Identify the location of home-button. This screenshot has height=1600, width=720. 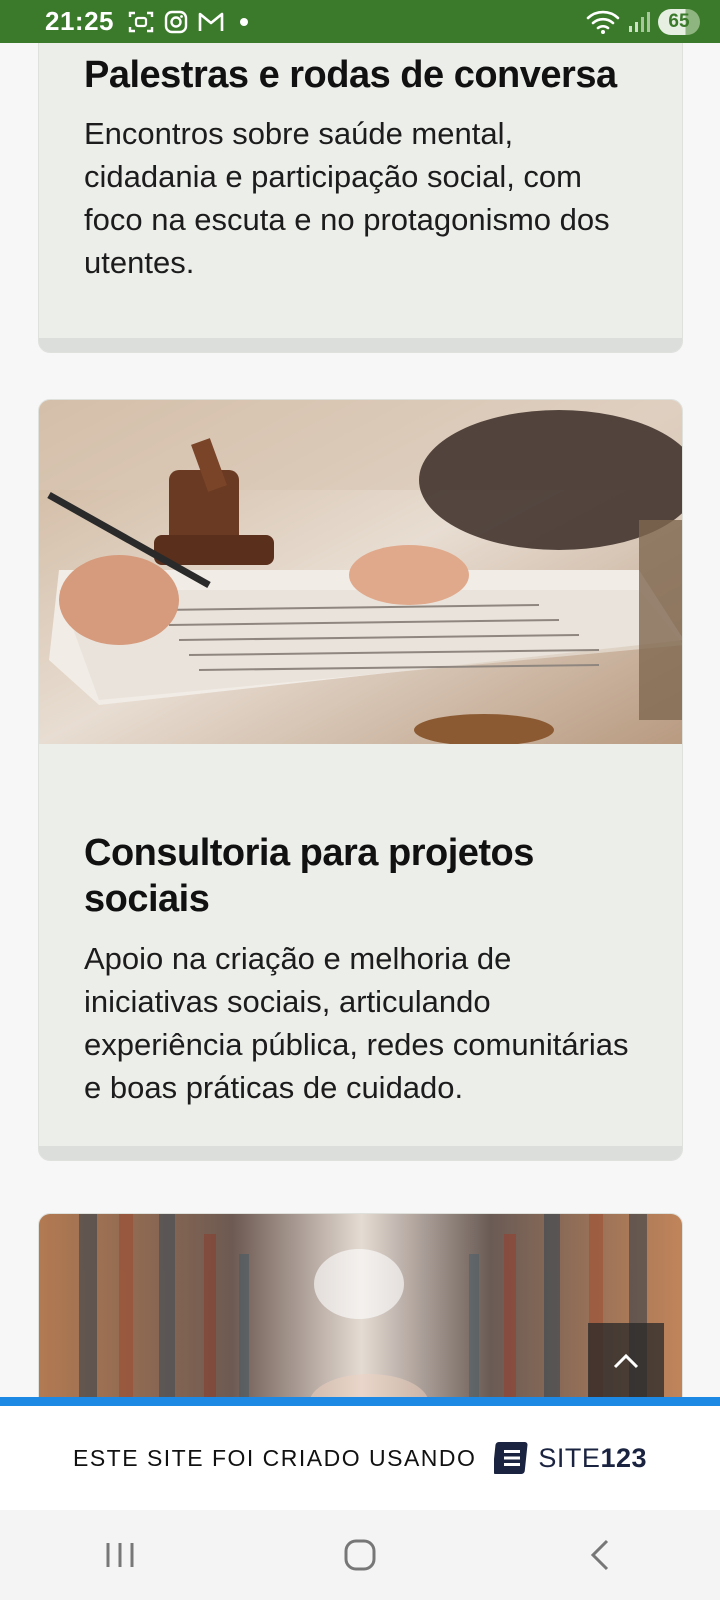
(360, 1555).